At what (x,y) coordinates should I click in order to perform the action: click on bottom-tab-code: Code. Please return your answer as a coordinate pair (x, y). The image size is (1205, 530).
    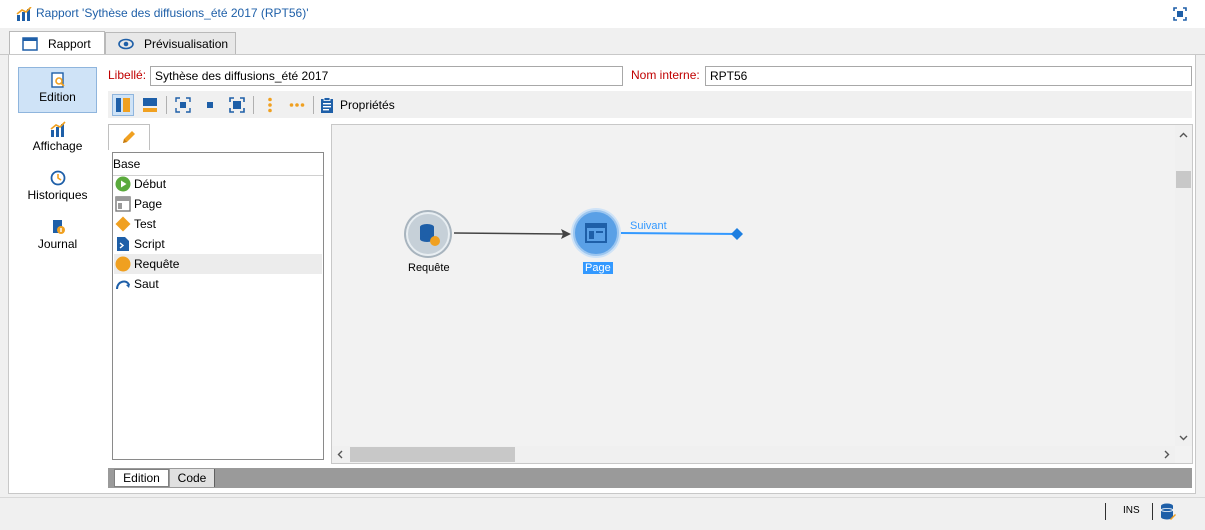
    Looking at the image, I should click on (192, 478).